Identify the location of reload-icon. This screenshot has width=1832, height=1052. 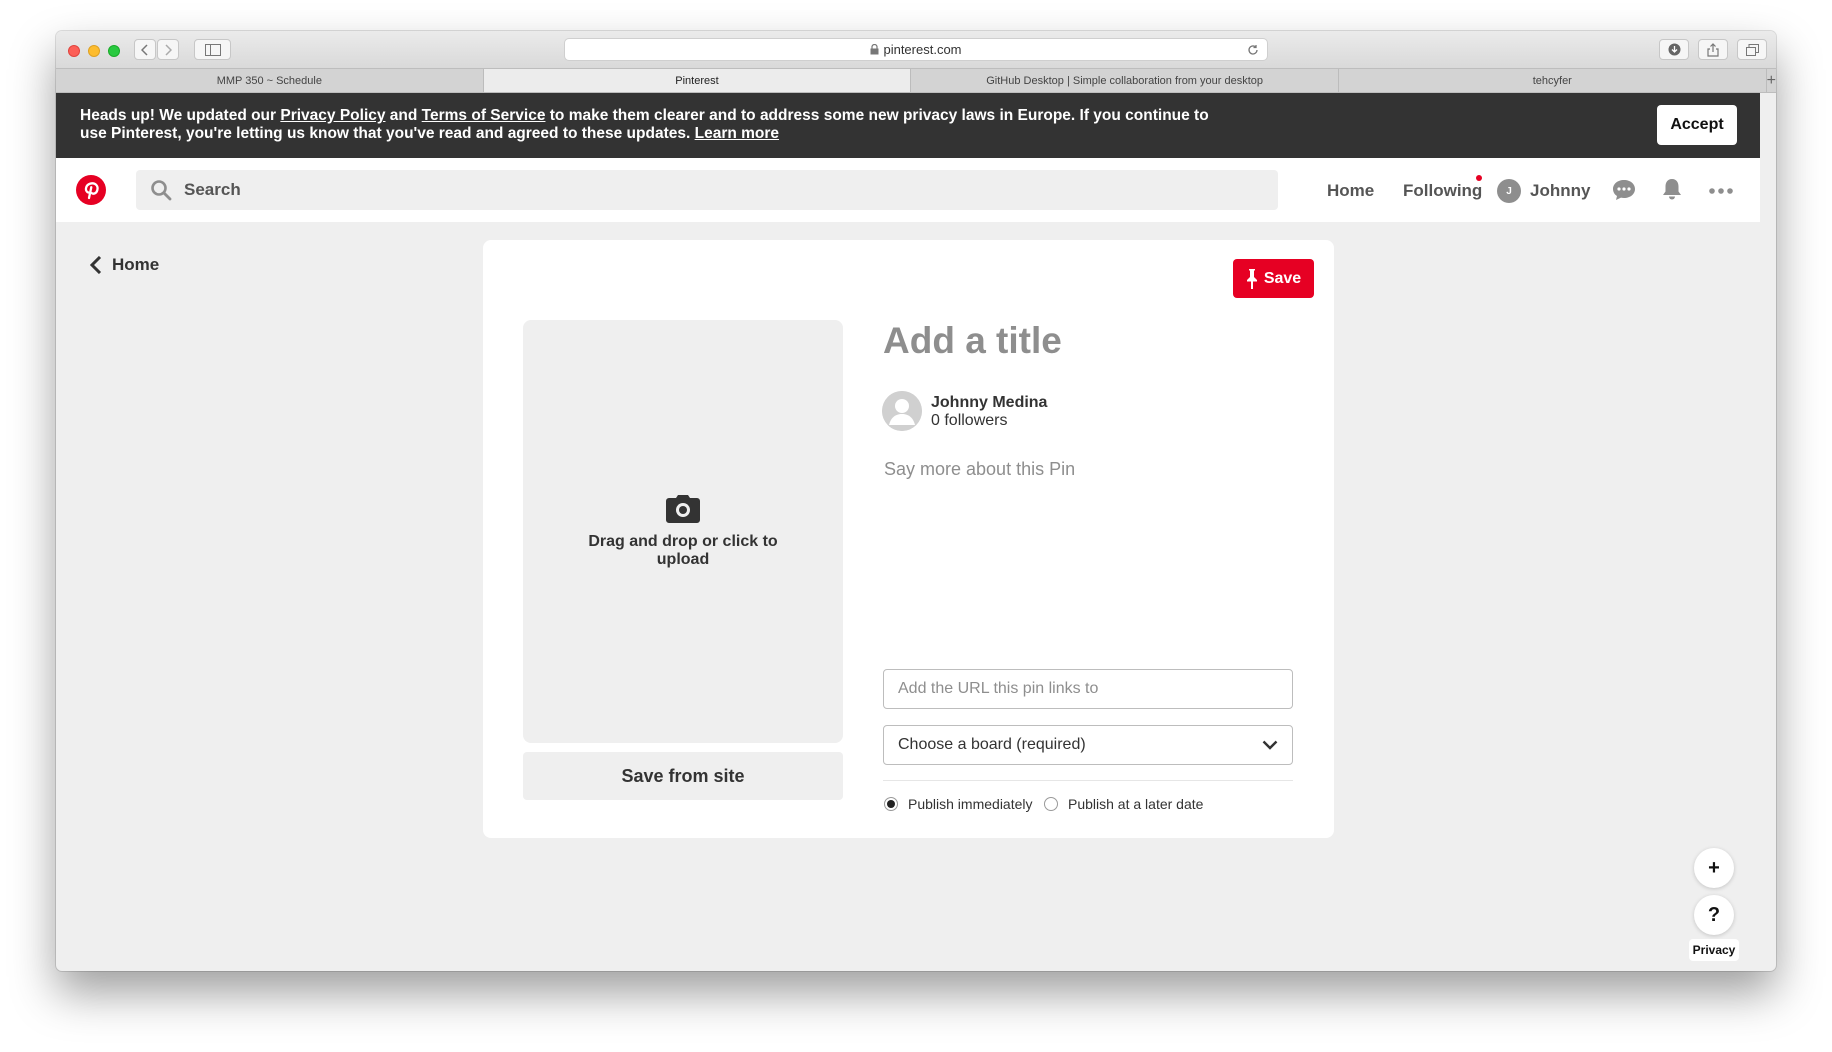
(1253, 50).